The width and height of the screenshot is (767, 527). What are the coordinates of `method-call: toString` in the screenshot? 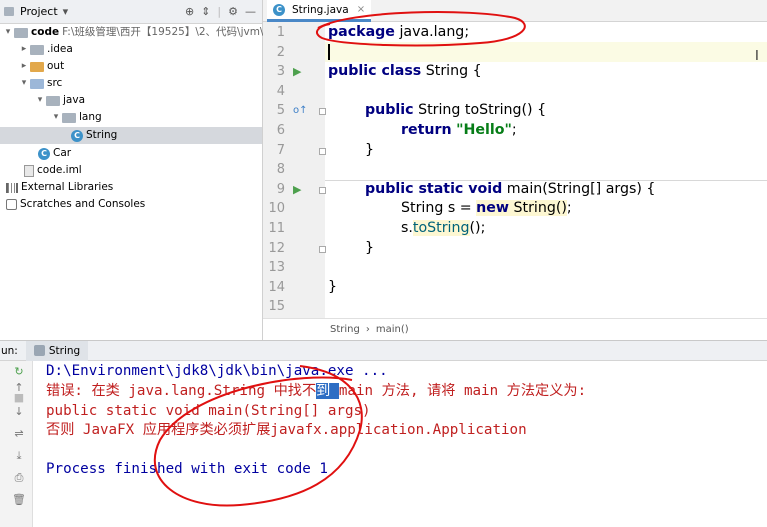 It's located at (441, 228).